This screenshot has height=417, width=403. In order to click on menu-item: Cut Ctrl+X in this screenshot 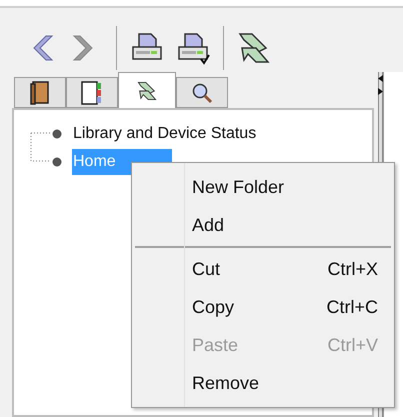, I will do `click(263, 269)`.